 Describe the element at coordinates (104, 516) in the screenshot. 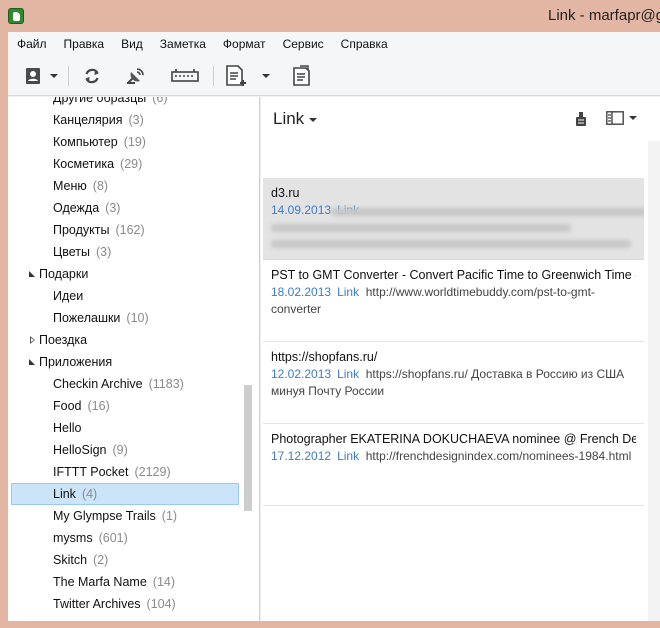

I see `sidebar-item-label: My Glympse Trails` at that location.